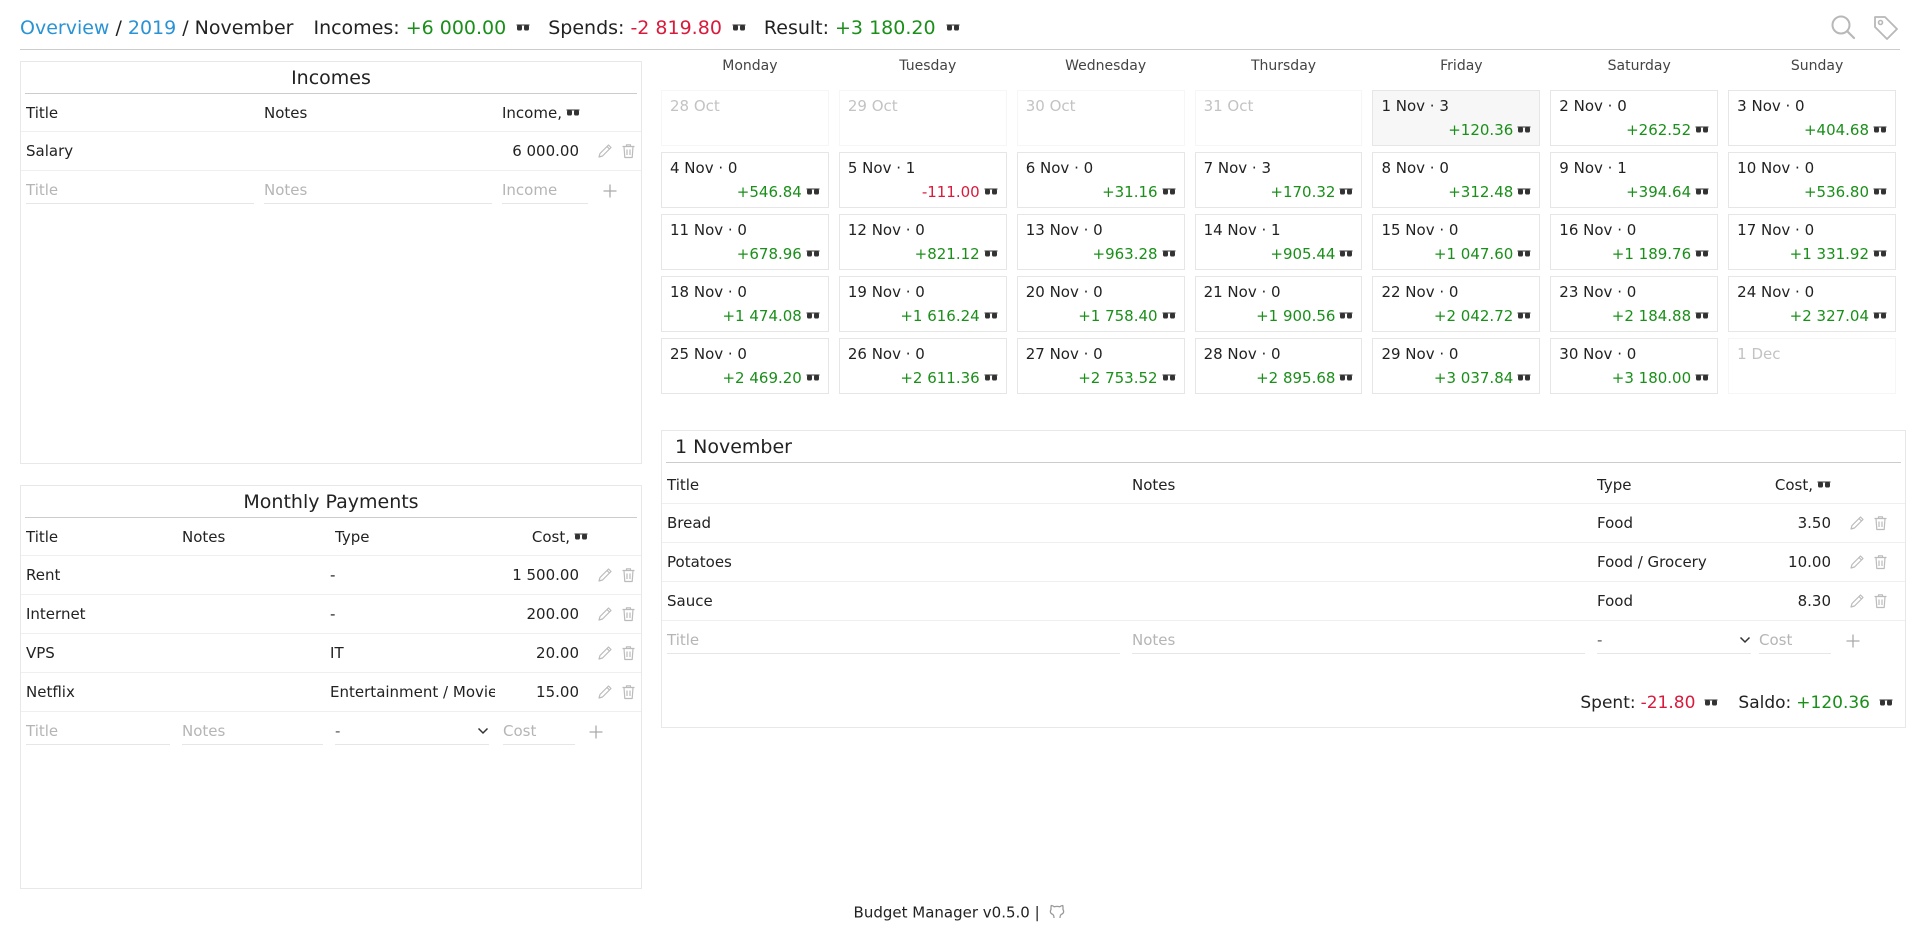  I want to click on tag-icon, so click(1886, 29).